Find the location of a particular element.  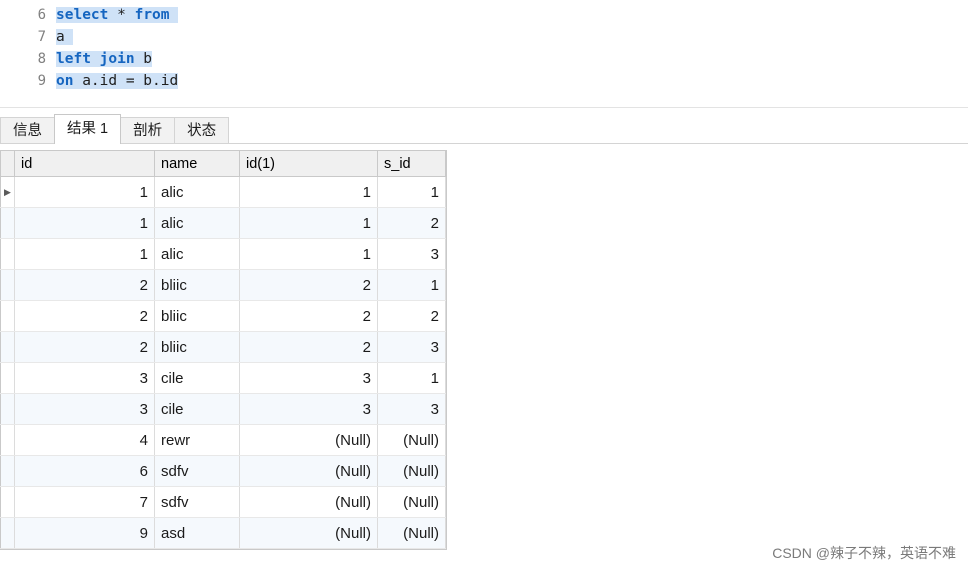

table-row: 2 bliic 2 2 is located at coordinates (223, 316).